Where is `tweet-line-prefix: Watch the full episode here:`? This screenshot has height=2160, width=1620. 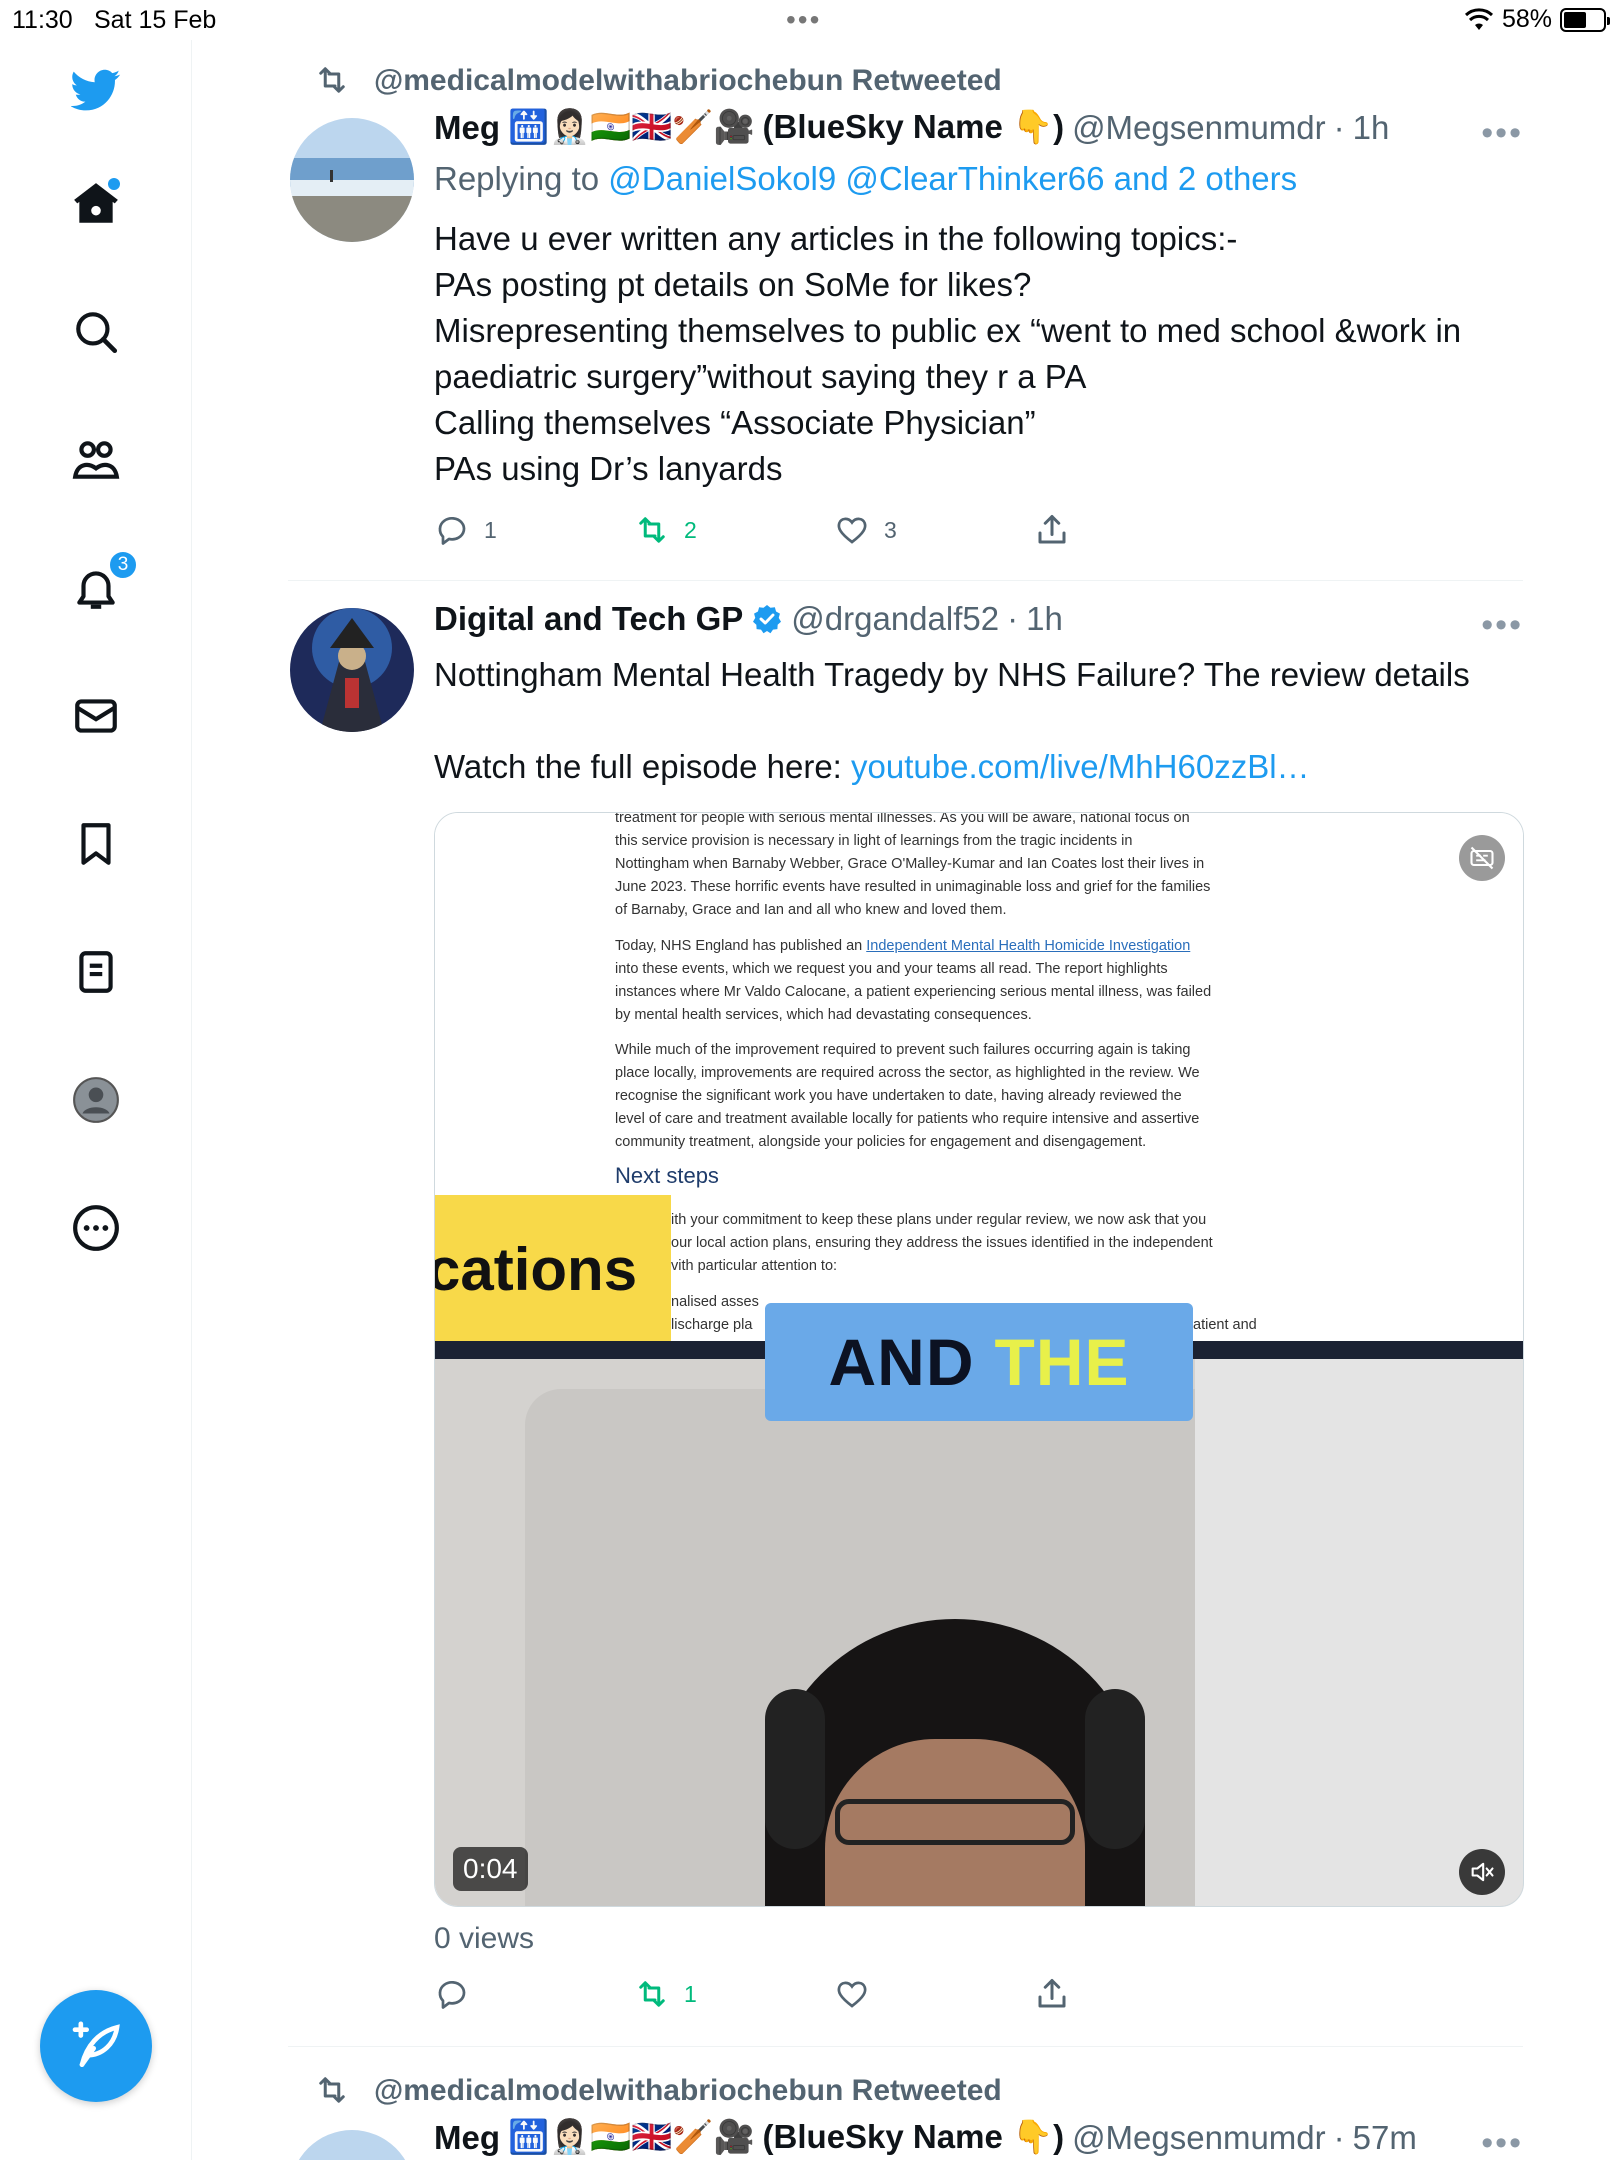
tweet-line-prefix: Watch the full episode here: is located at coordinates (643, 766).